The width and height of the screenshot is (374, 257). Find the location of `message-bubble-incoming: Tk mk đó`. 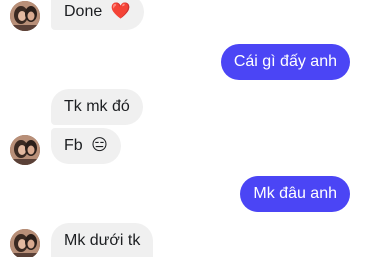

message-bubble-incoming: Tk mk đó is located at coordinates (97, 107).